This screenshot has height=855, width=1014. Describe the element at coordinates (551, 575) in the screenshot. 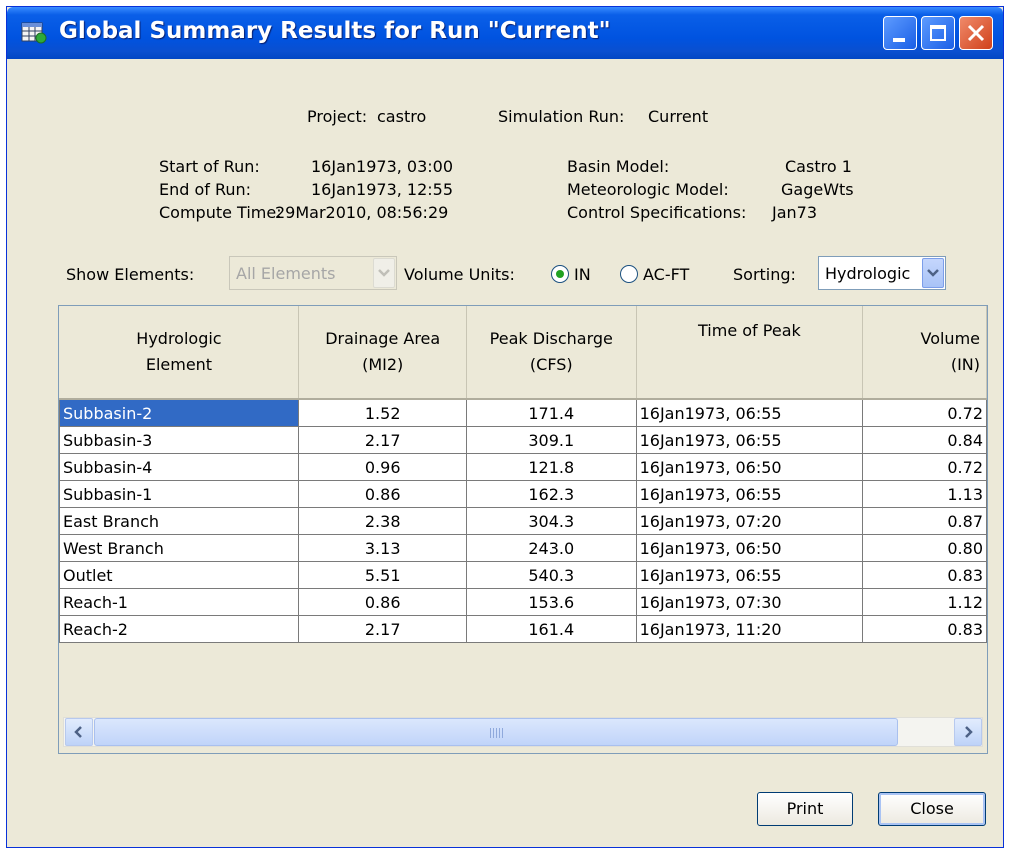

I see `table-cell: 540.3` at that location.